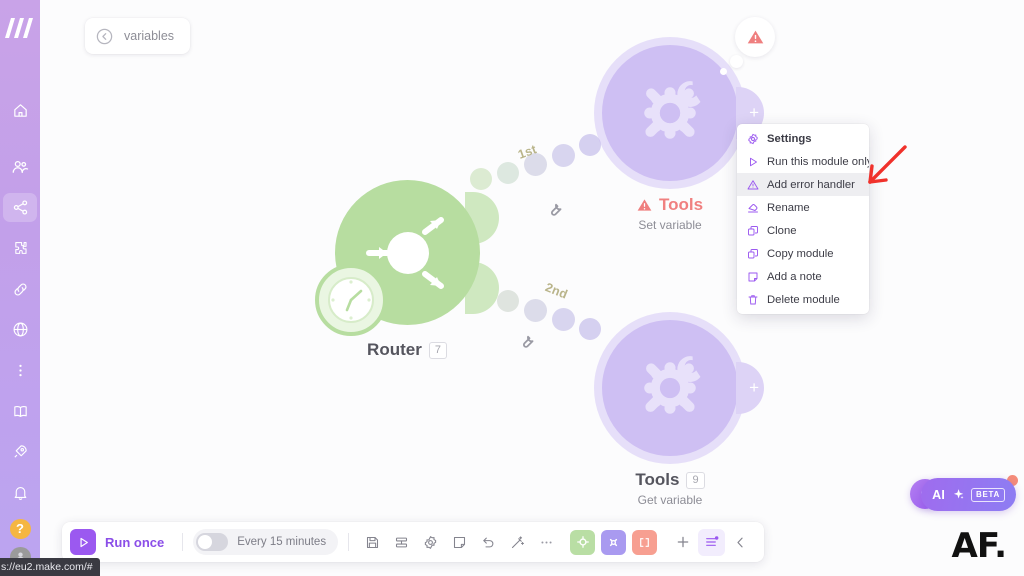  I want to click on templates-icon, so click(20, 247).